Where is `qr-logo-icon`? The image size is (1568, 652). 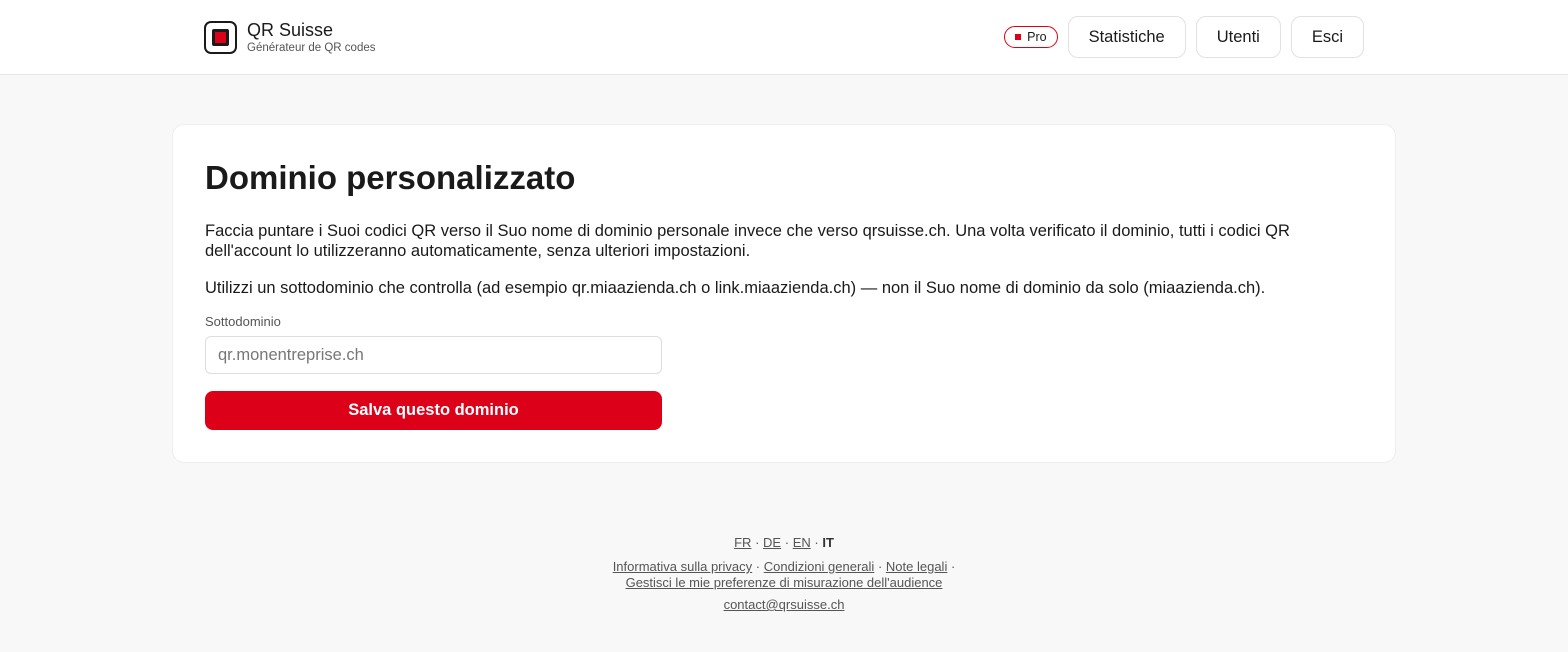
qr-logo-icon is located at coordinates (220, 37).